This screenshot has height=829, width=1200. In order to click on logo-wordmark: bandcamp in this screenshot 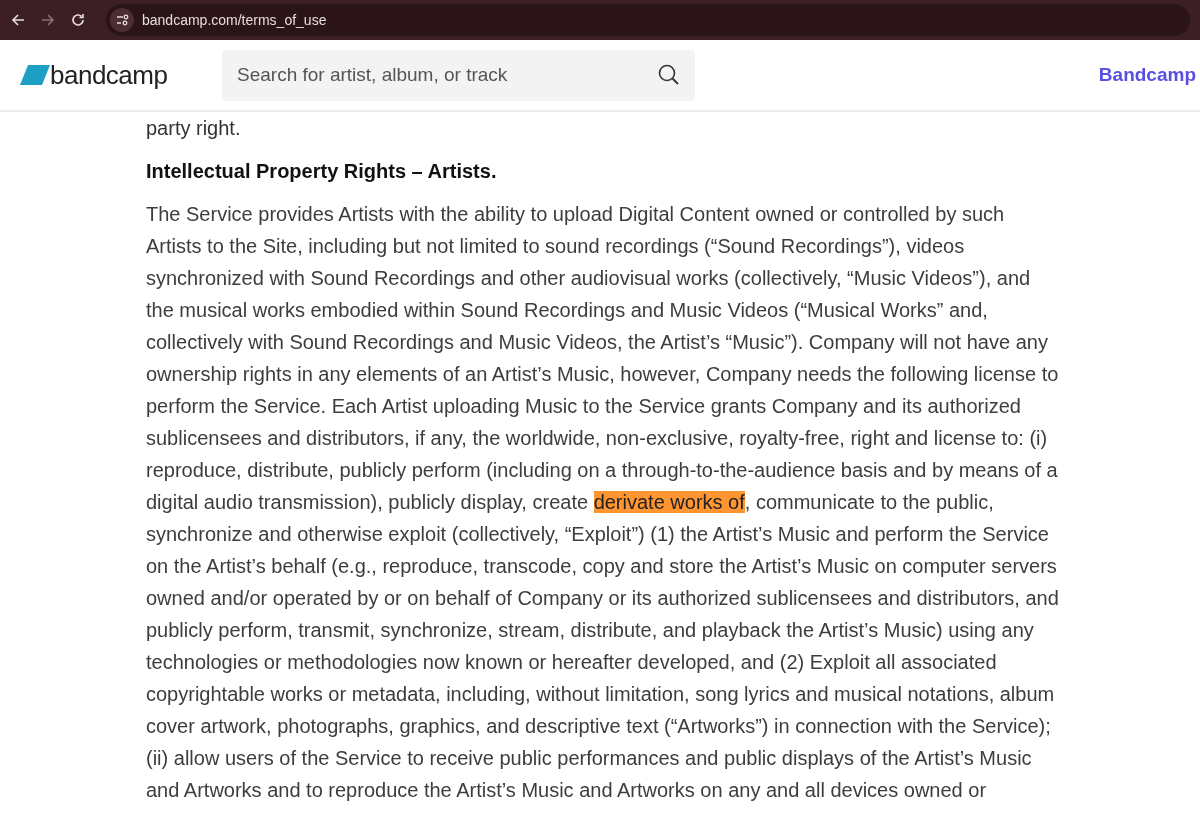, I will do `click(109, 75)`.